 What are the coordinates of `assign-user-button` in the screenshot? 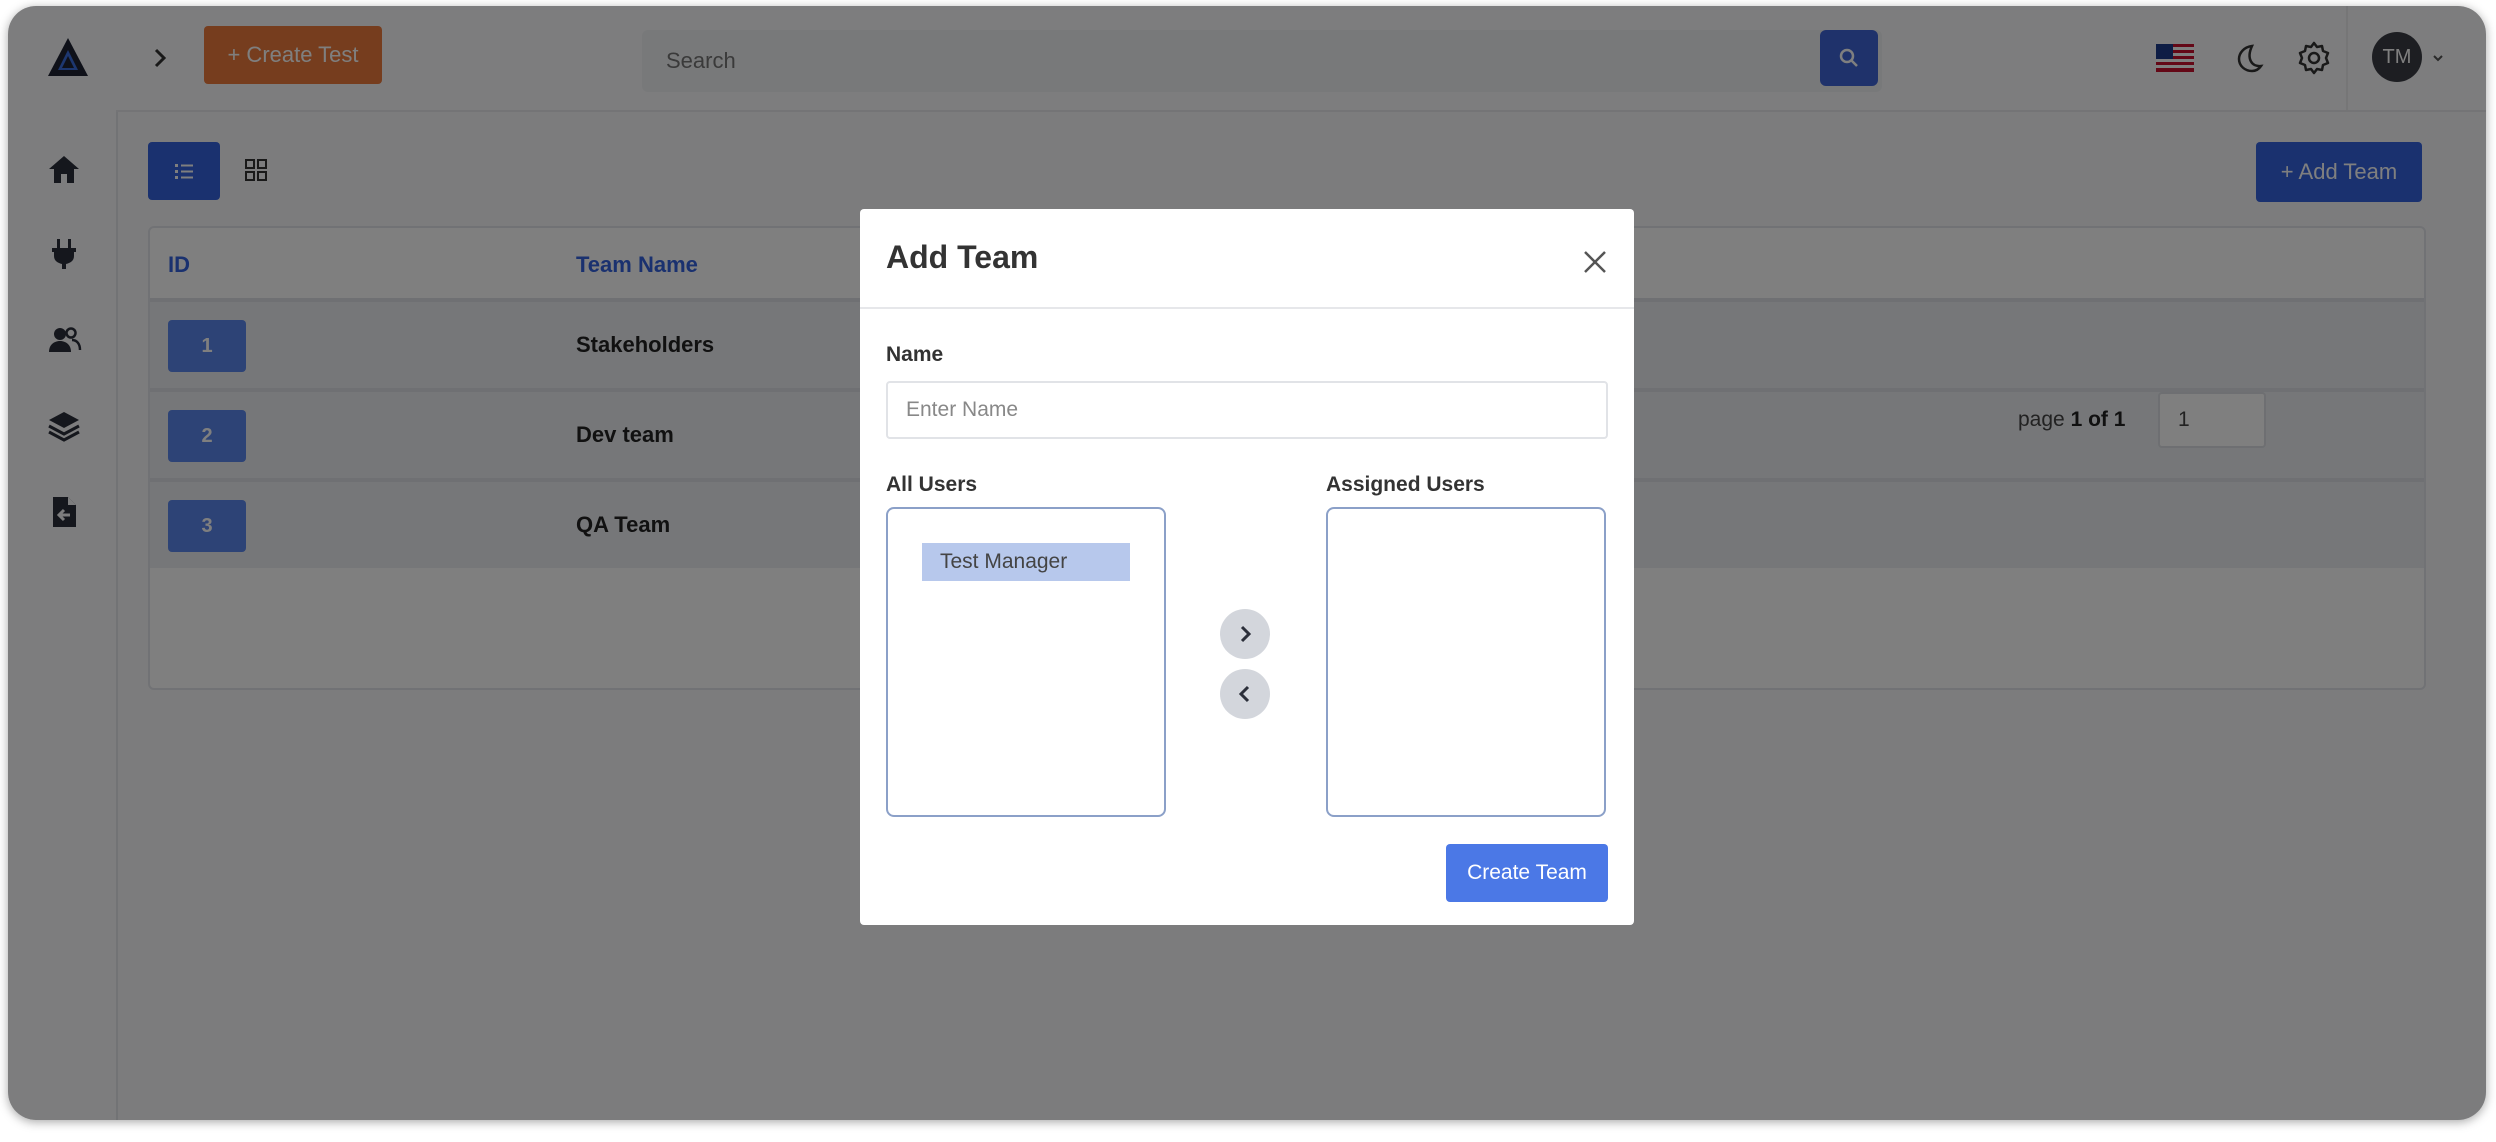 It's located at (1245, 634).